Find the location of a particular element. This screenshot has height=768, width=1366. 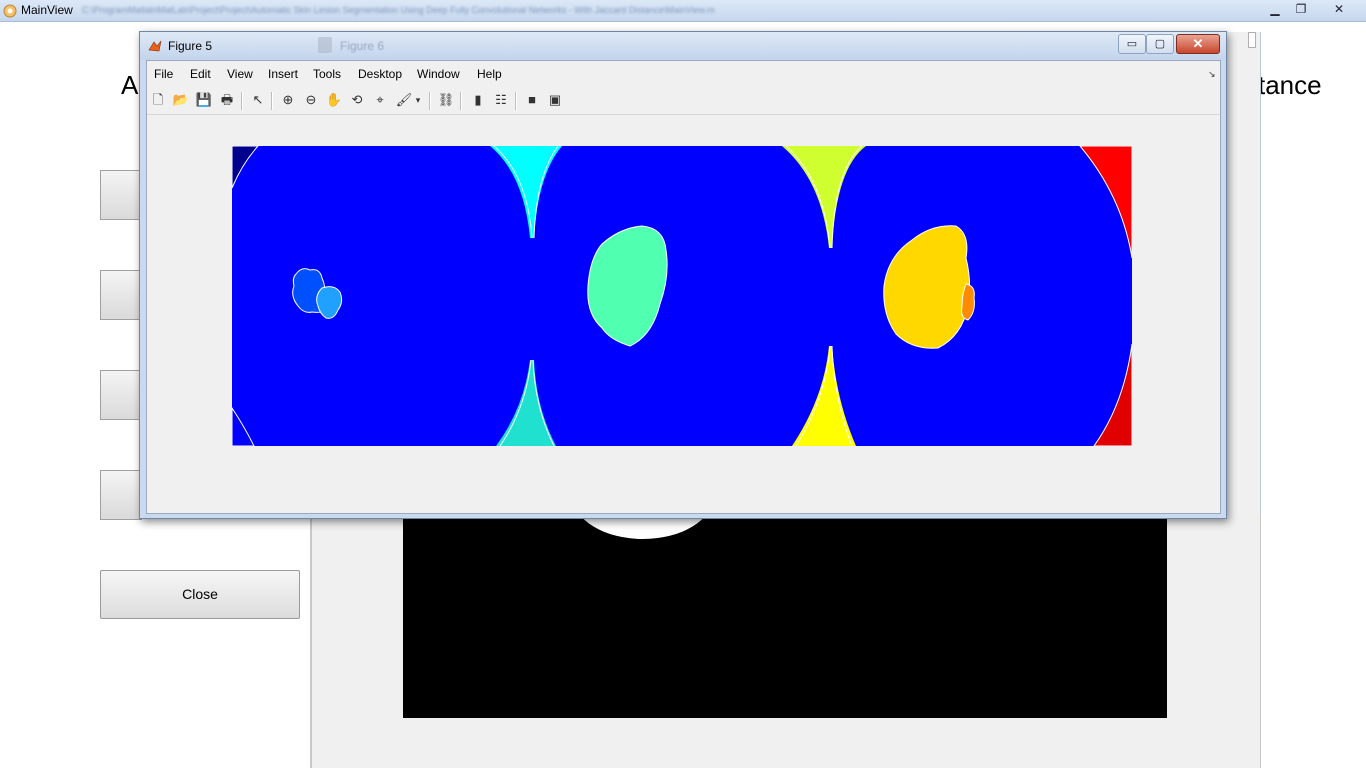

figure-toolbar: 🗋 📂 💾 🖶 ↖ ⊕ ⊖ ✋ ⟲ ⌖ 🖌 ▾ ⛓ ▮ ☷ ■ ▣ is located at coordinates (683, 101).